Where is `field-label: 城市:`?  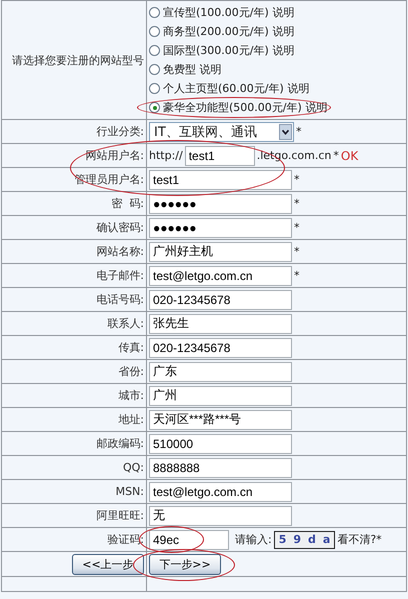
field-label: 城市: is located at coordinates (131, 395).